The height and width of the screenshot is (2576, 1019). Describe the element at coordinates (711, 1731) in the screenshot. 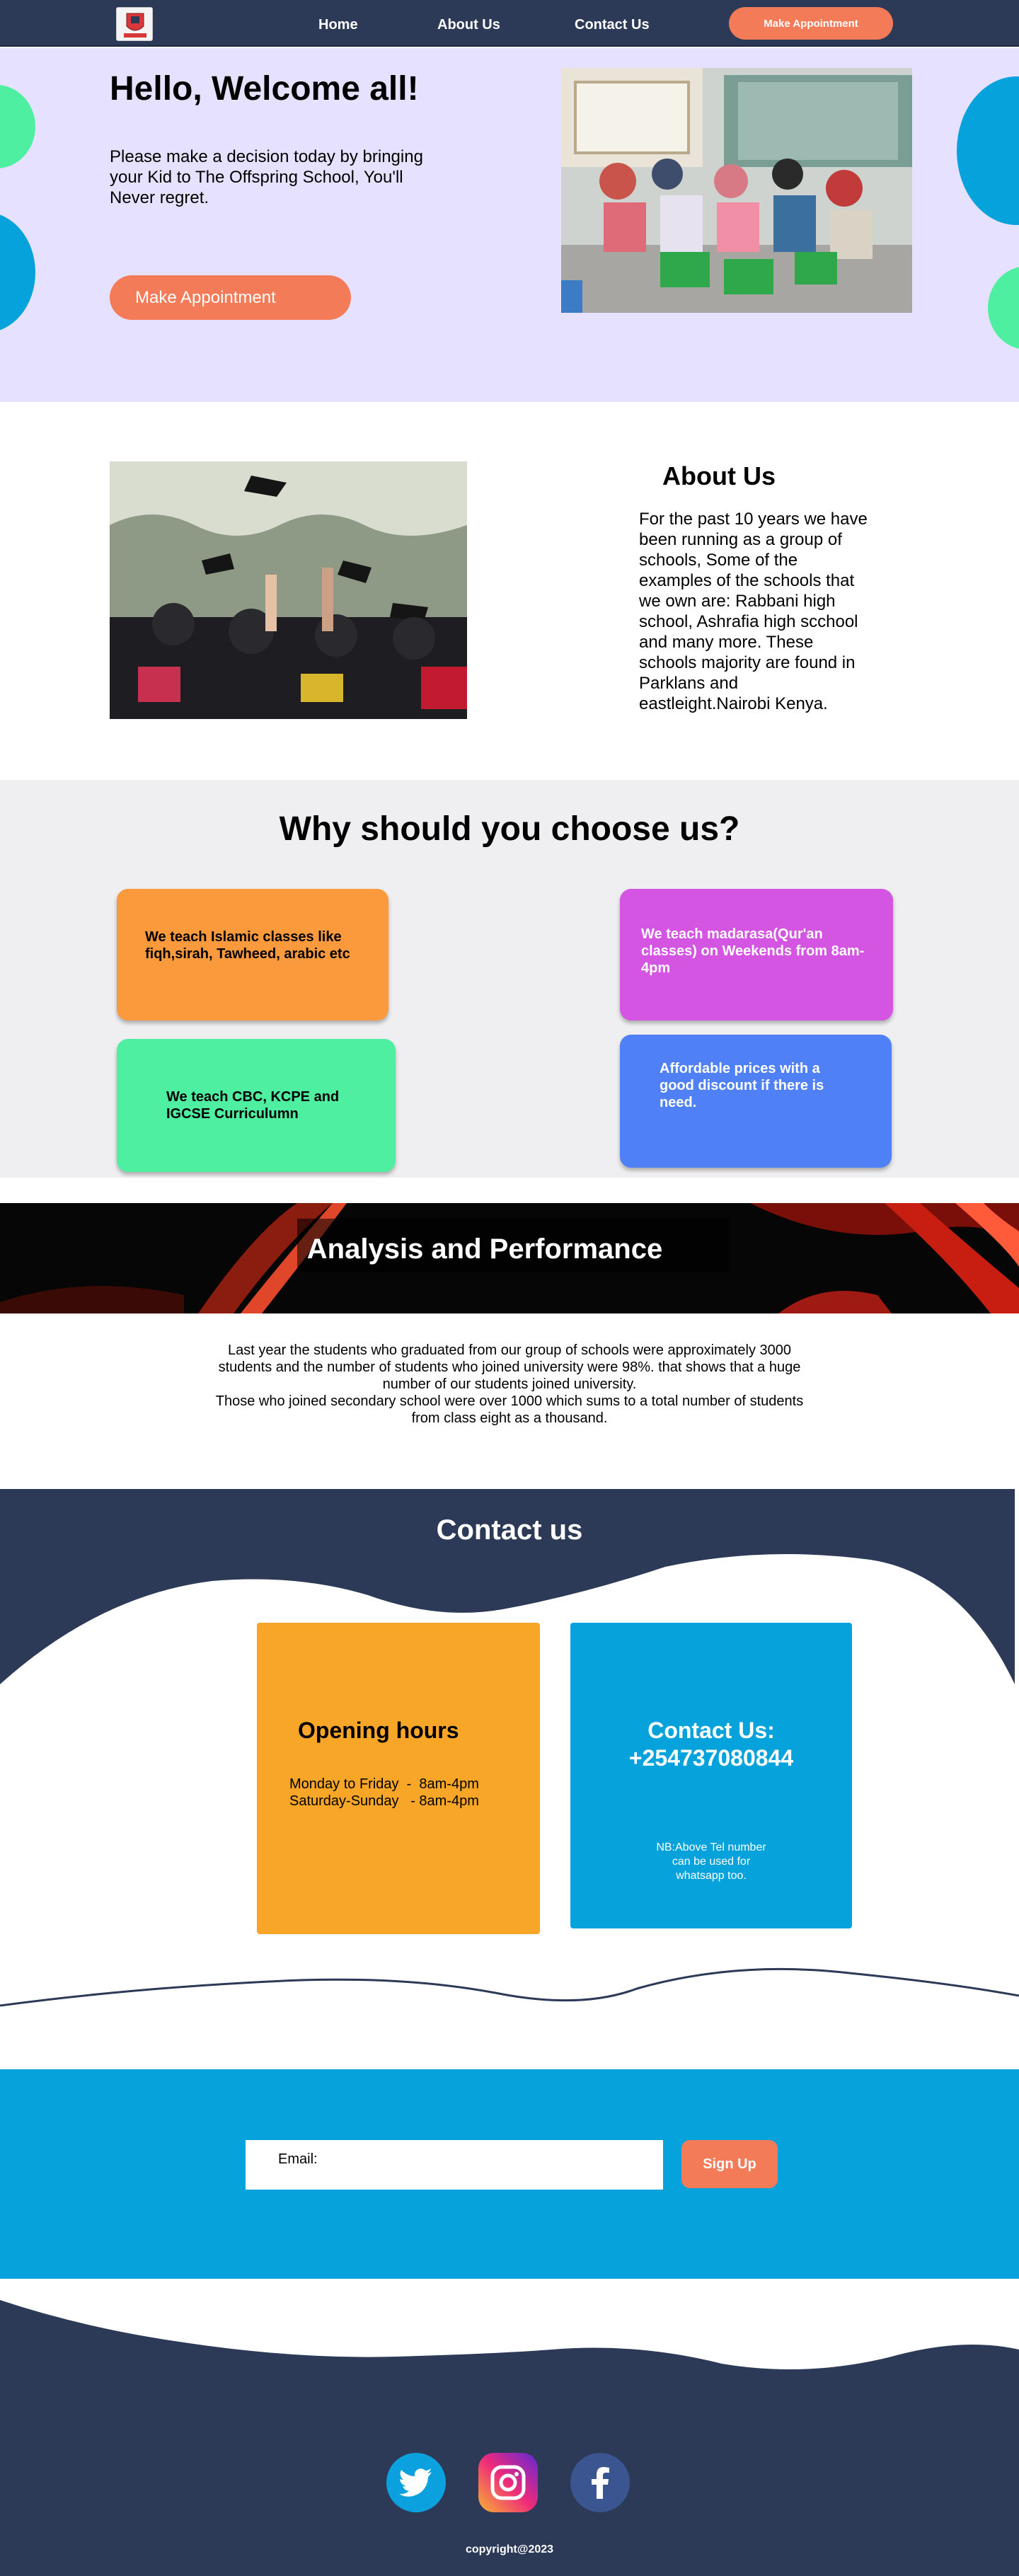

I see `phone-title: Contact Us:` at that location.